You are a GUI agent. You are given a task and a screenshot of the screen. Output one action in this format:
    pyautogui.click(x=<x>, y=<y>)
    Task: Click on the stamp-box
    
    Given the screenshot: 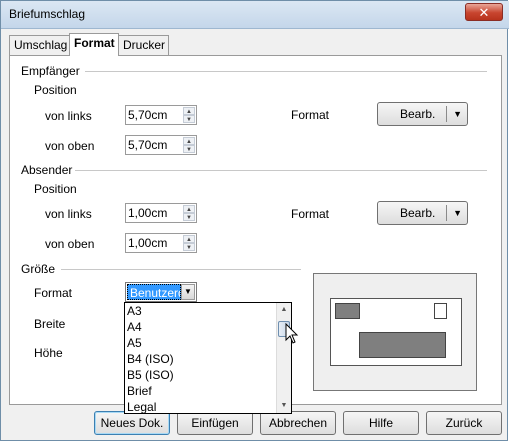 What is the action you would take?
    pyautogui.click(x=440, y=311)
    